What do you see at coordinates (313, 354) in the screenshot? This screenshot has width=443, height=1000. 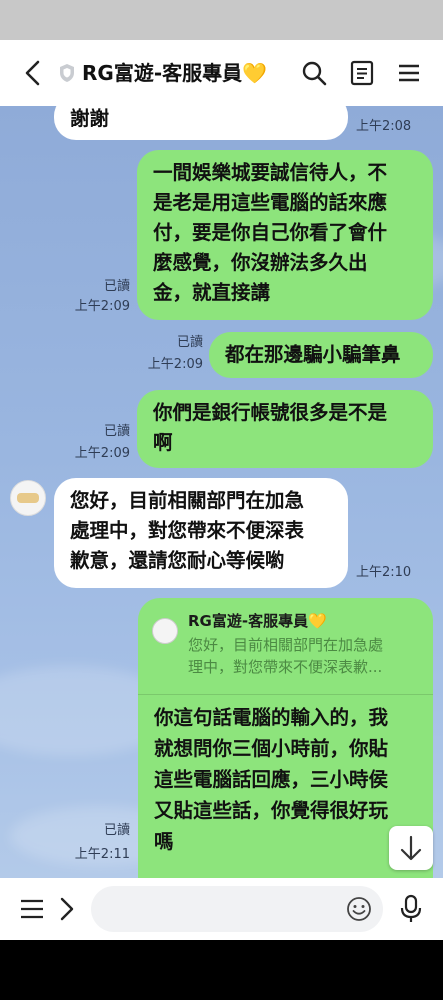 I see `message-text-line: 都在那邊騙小騙筆鼻` at bounding box center [313, 354].